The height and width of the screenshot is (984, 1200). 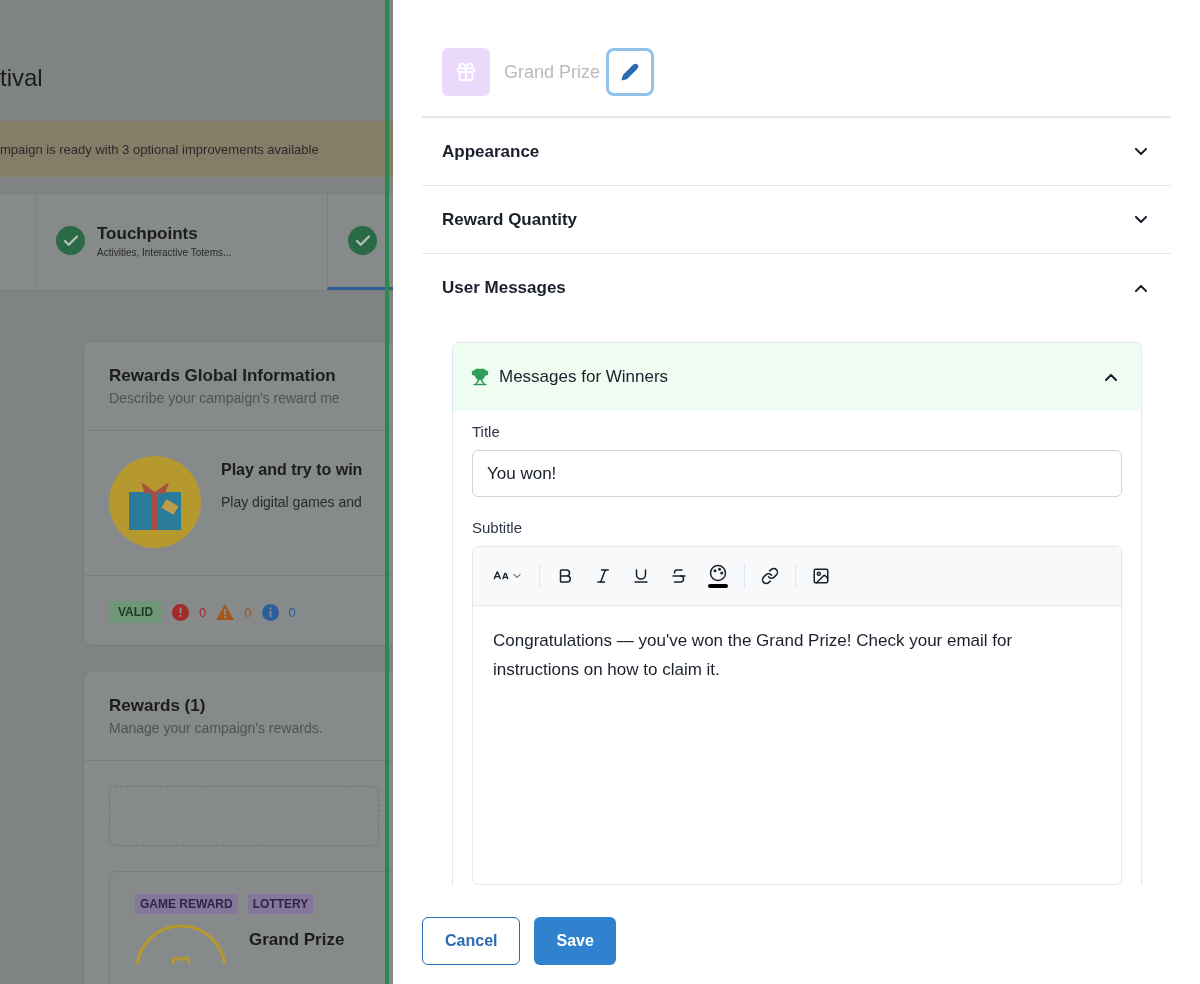 What do you see at coordinates (498, 527) in the screenshot?
I see `field-label: Subtitle` at bounding box center [498, 527].